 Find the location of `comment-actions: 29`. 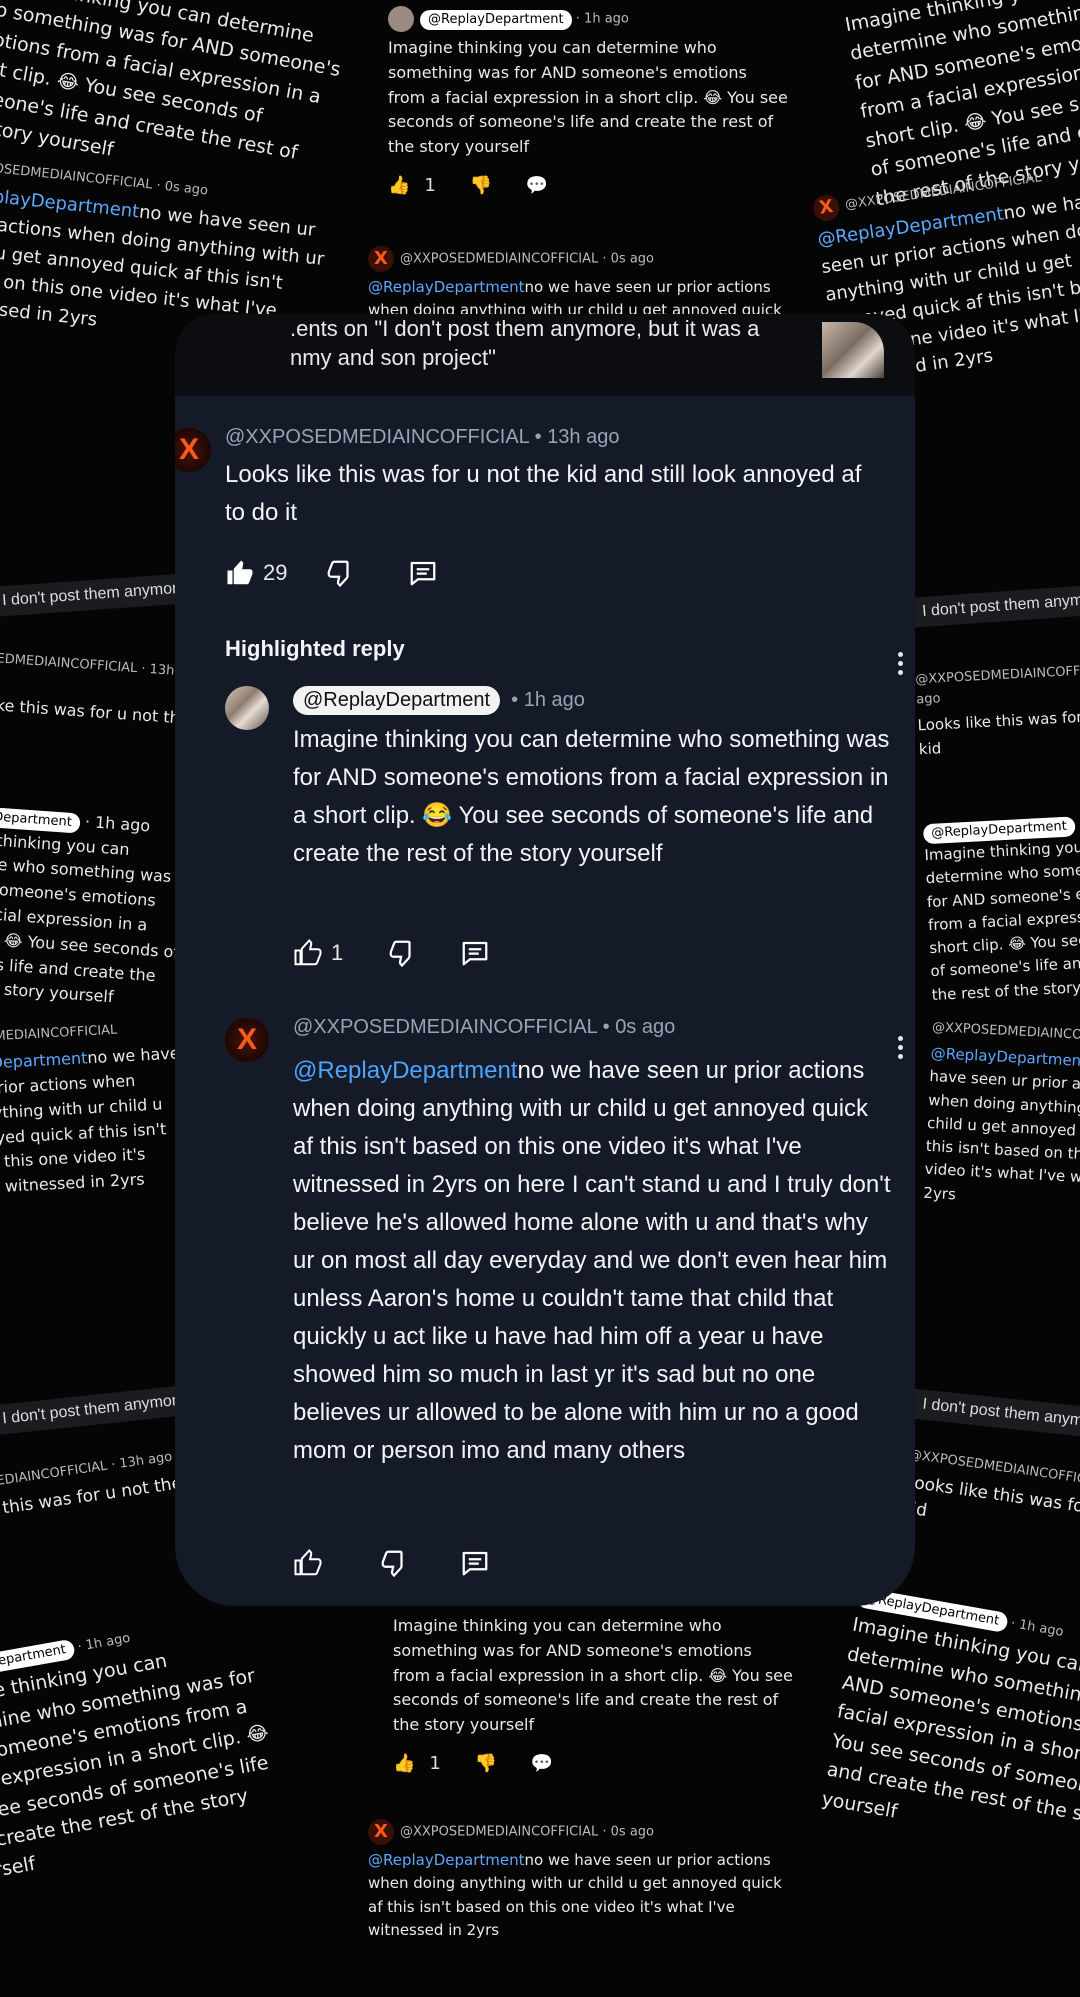

comment-actions: 29 is located at coordinates (332, 573).